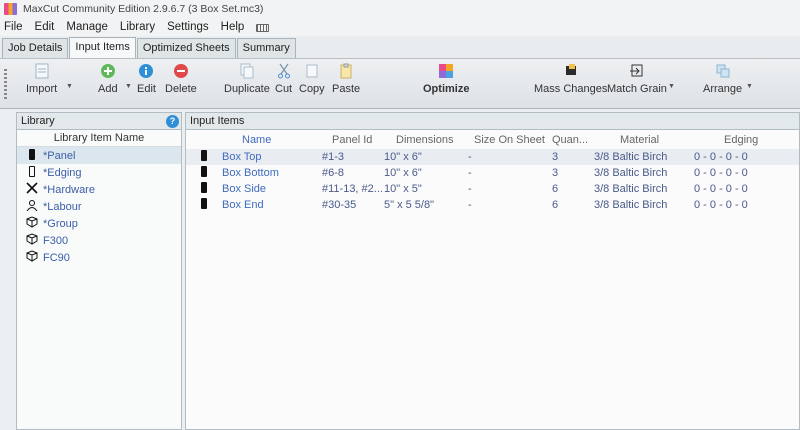 The image size is (800, 430). Describe the element at coordinates (99, 138) in the screenshot. I see `library-column-header: Library Item Name` at that location.